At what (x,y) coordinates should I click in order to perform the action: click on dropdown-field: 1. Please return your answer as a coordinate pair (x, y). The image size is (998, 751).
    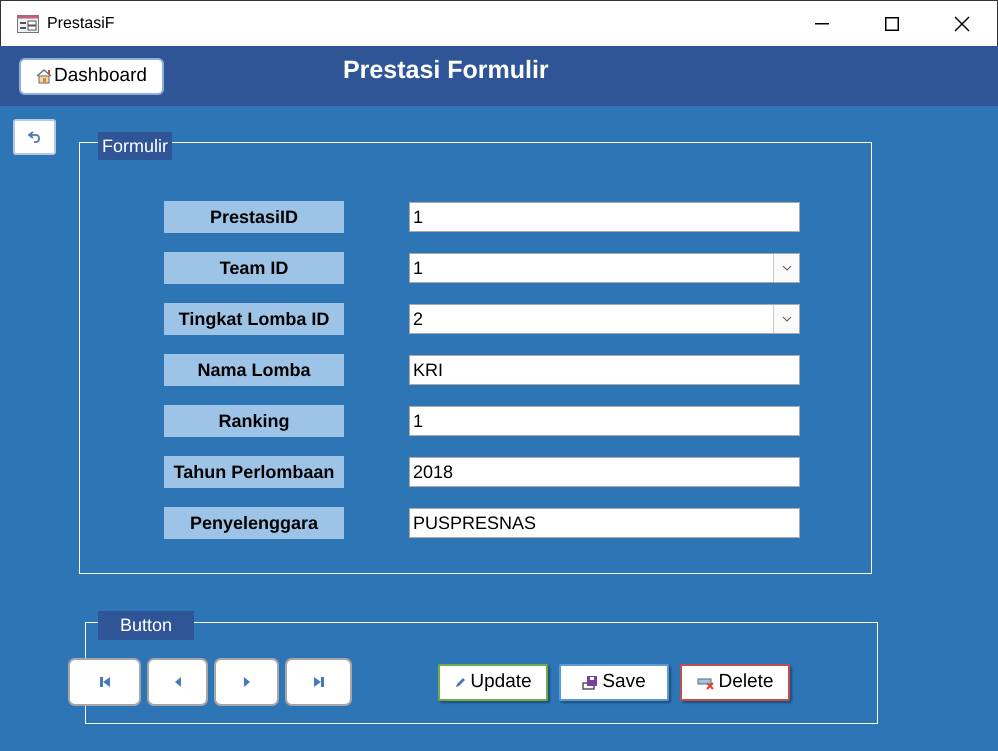
    Looking at the image, I should click on (604, 268).